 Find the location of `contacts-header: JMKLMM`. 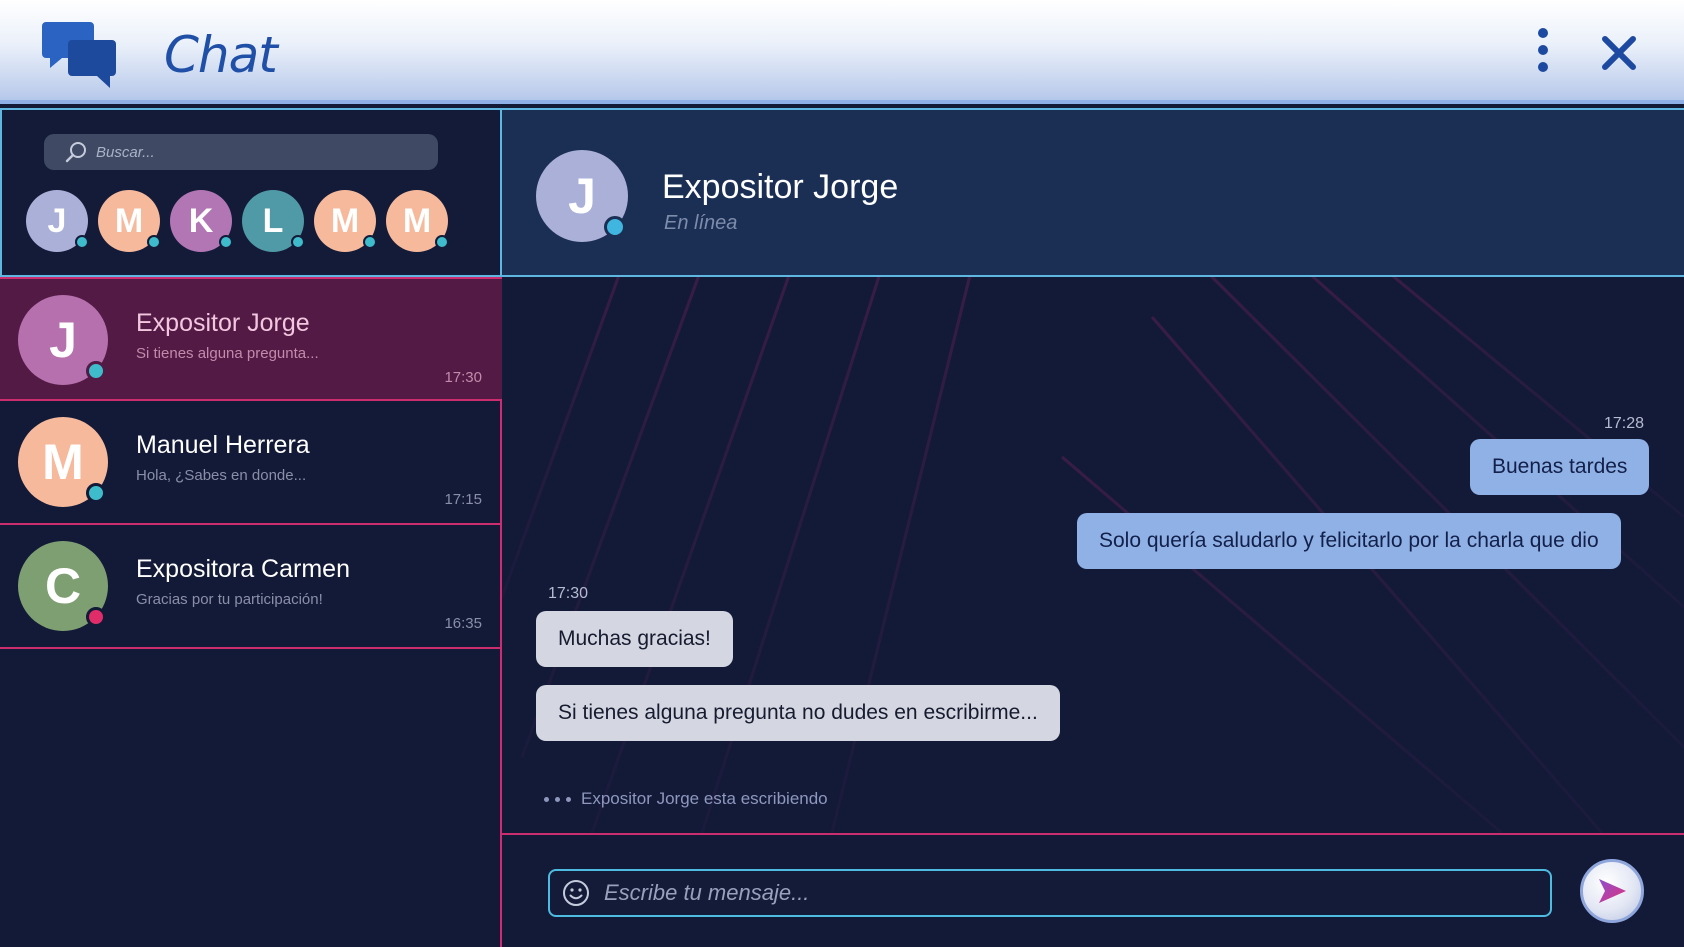

contacts-header: JMKLMM is located at coordinates (251, 192).